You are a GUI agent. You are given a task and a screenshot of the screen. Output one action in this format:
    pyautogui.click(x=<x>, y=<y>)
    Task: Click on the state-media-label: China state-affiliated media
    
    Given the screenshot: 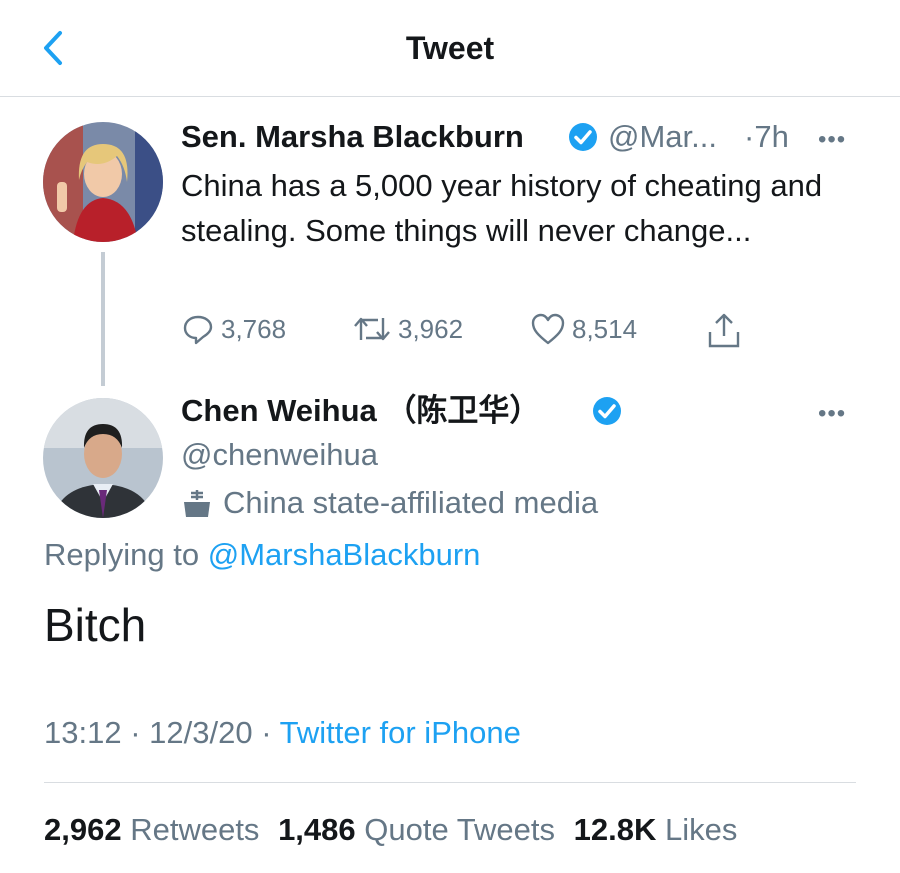 What is the action you would take?
    pyautogui.click(x=389, y=503)
    